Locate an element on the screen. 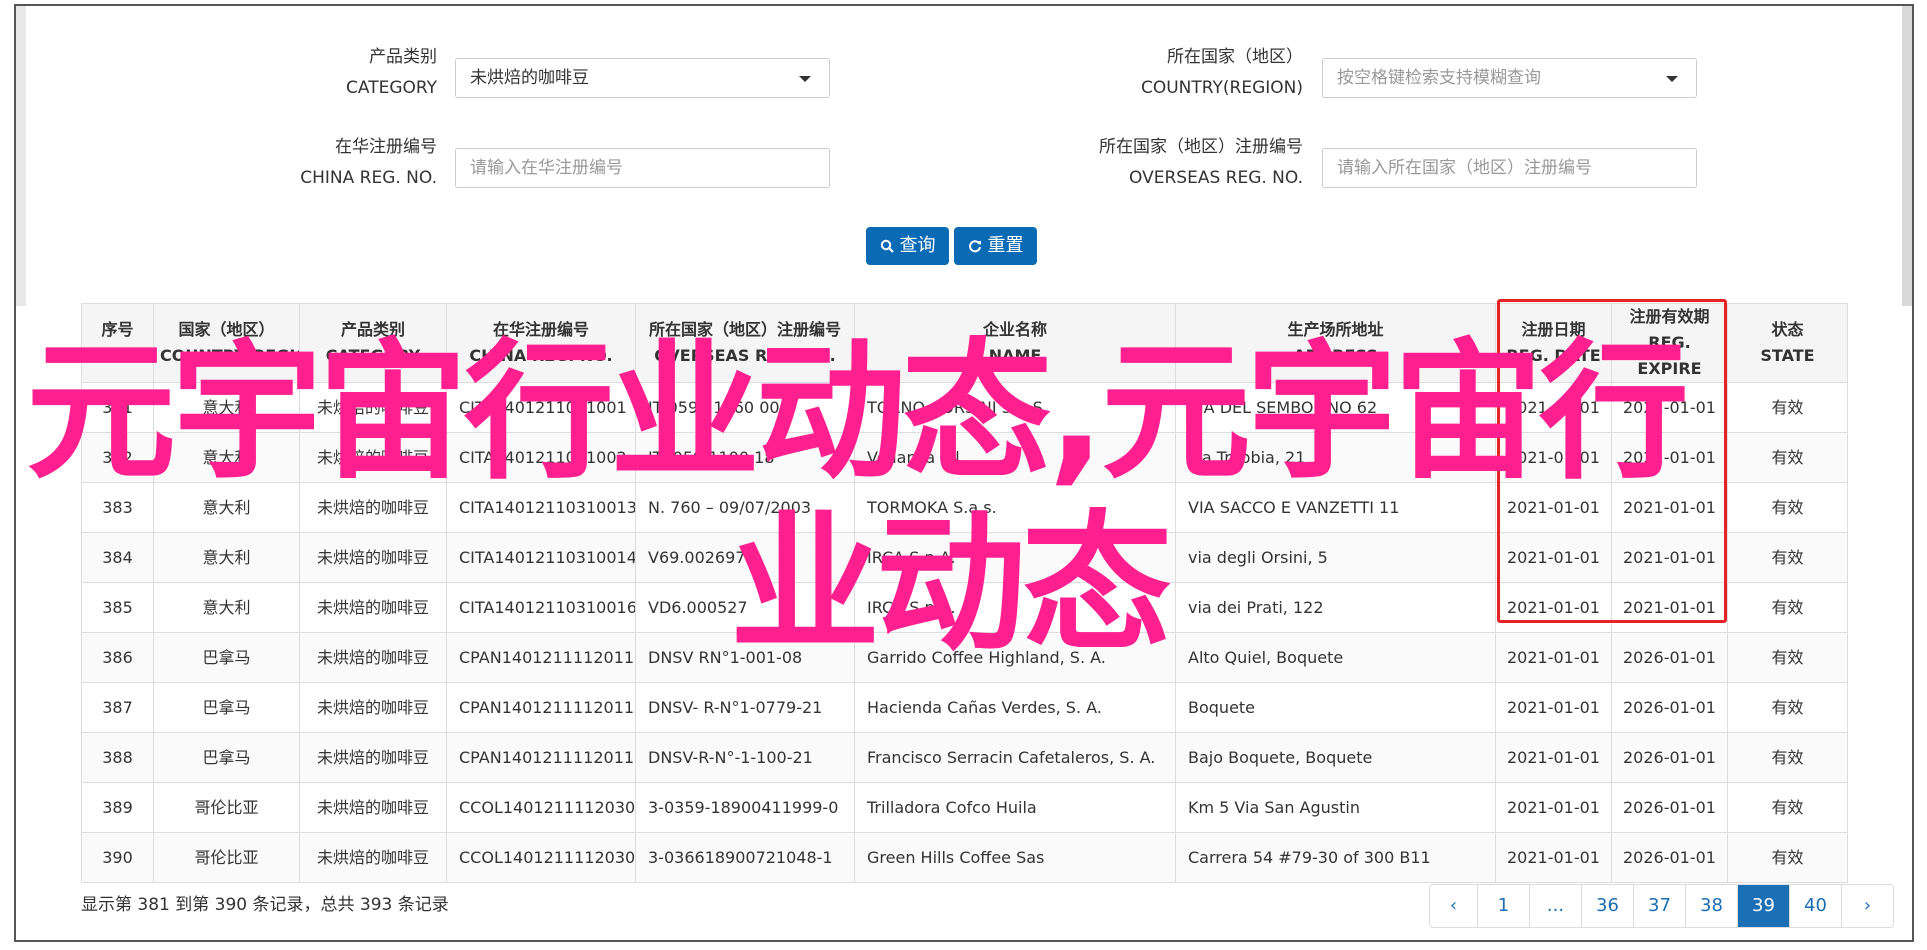  cell-name: Trilladora Cofco Huila is located at coordinates (1015, 807).